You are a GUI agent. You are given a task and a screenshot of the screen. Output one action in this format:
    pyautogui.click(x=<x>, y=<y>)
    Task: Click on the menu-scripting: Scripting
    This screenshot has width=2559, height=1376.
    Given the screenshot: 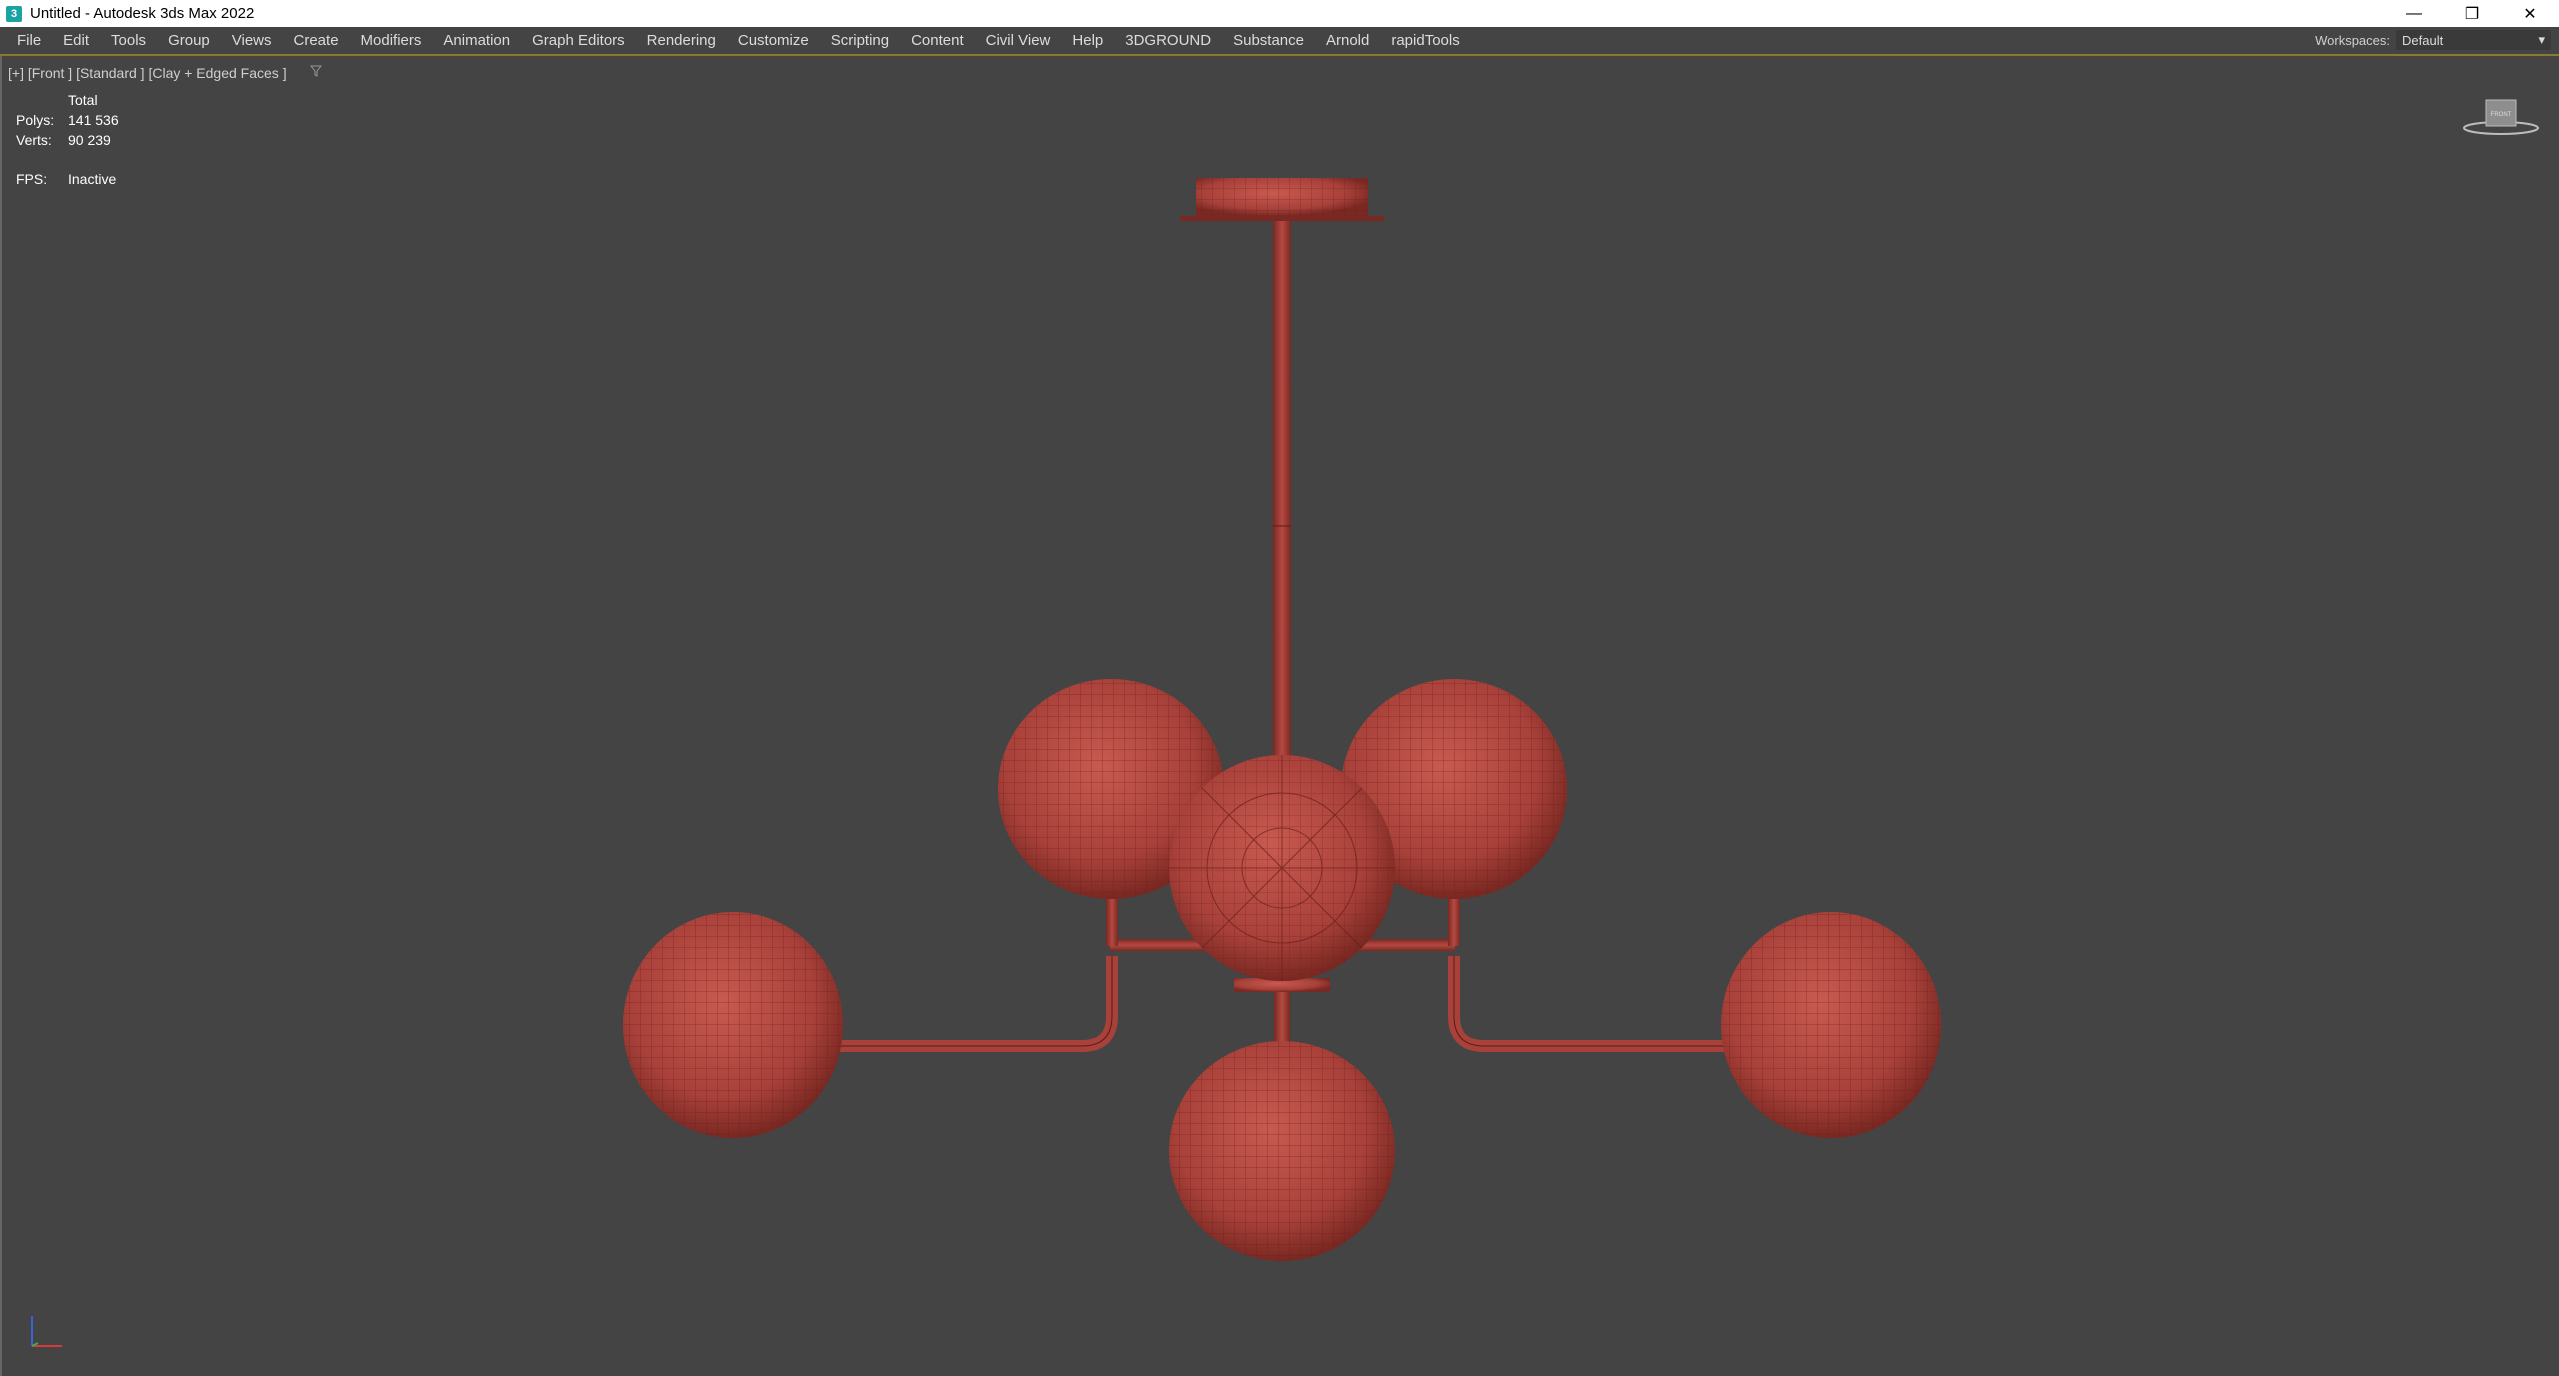 What is the action you would take?
    pyautogui.click(x=860, y=40)
    